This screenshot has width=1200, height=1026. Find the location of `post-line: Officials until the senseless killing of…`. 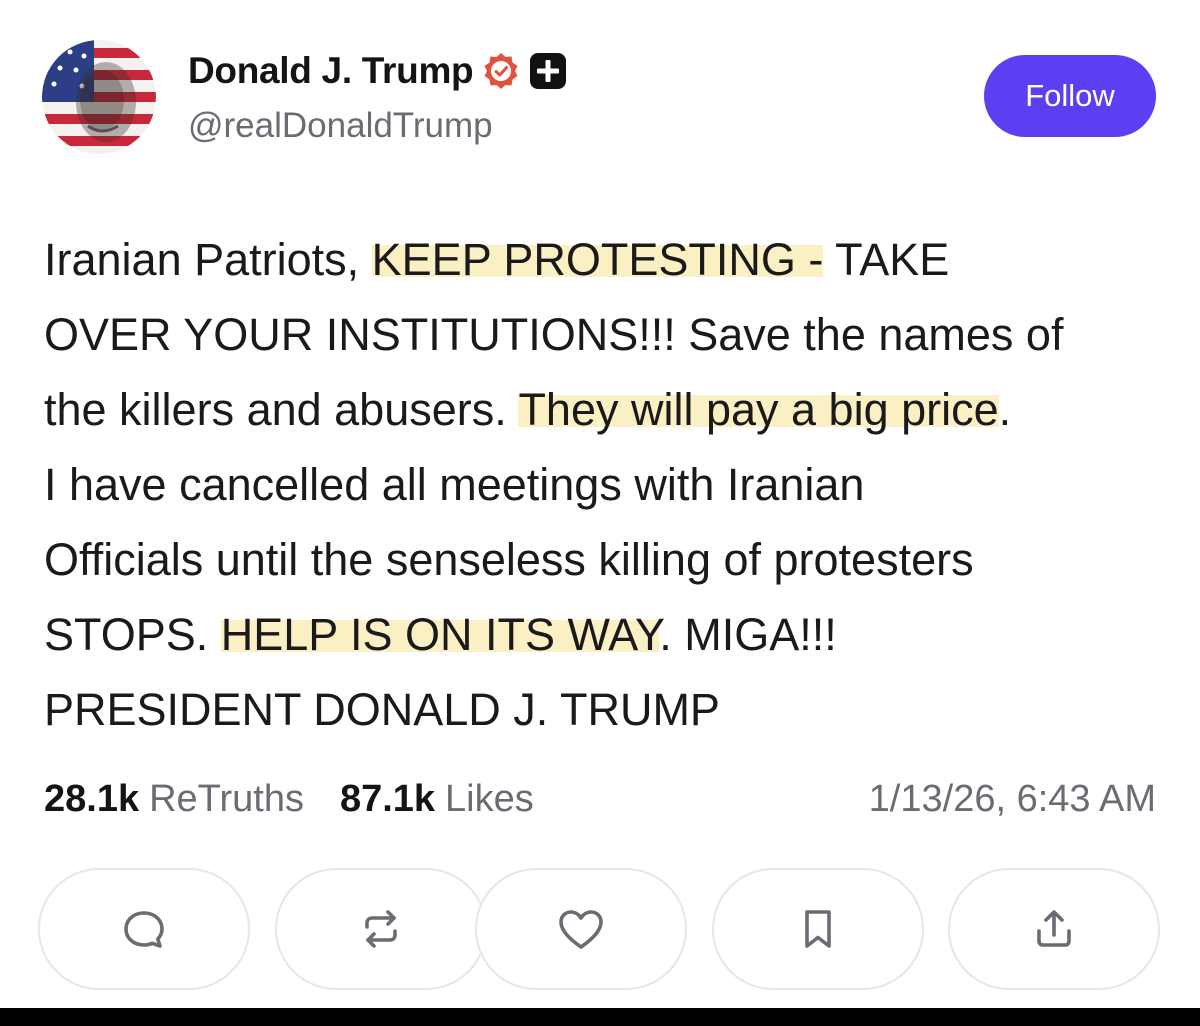

post-line: Officials until the senseless killing of… is located at coordinates (609, 559).